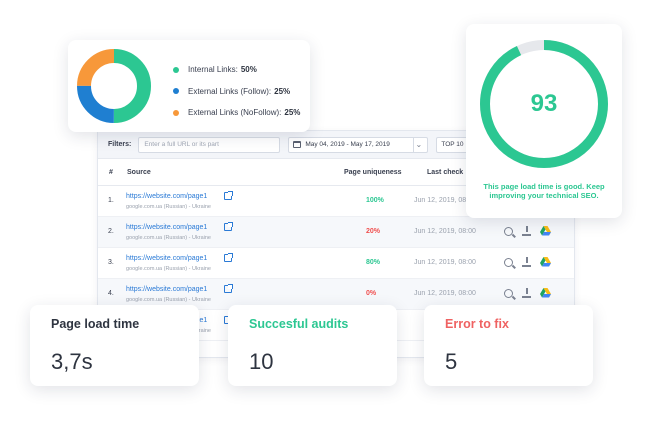 This screenshot has width=652, height=425. What do you see at coordinates (114, 86) in the screenshot?
I see `links-donut-chart` at bounding box center [114, 86].